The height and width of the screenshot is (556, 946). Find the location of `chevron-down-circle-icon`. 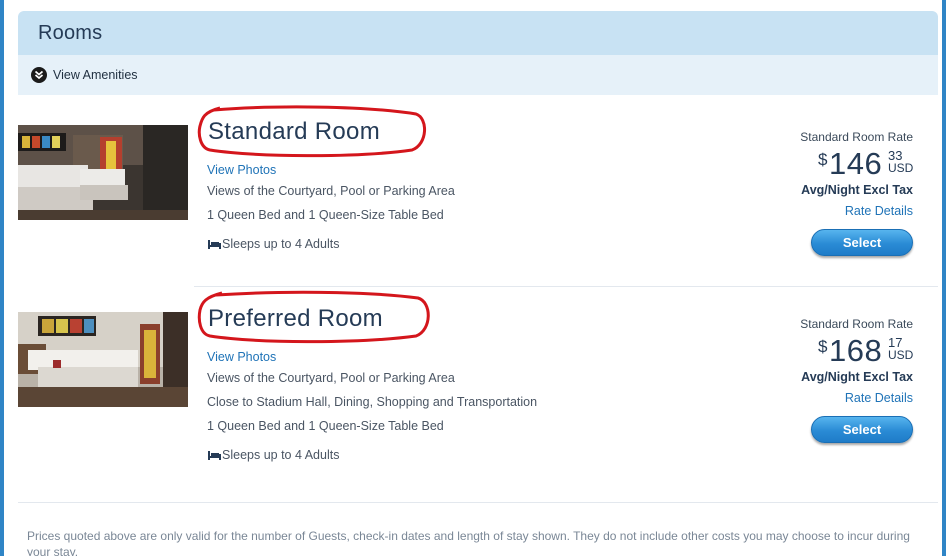

chevron-down-circle-icon is located at coordinates (39, 75).